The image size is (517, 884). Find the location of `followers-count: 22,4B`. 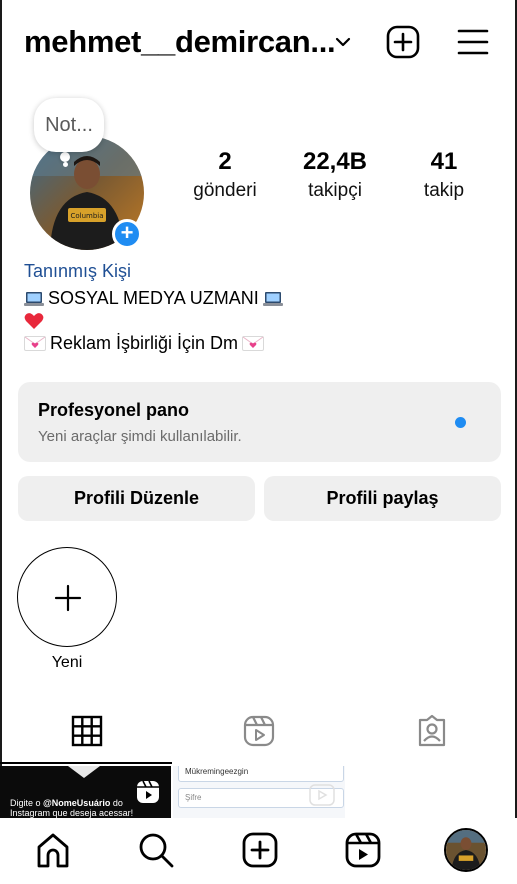

followers-count: 22,4B is located at coordinates (335, 161).